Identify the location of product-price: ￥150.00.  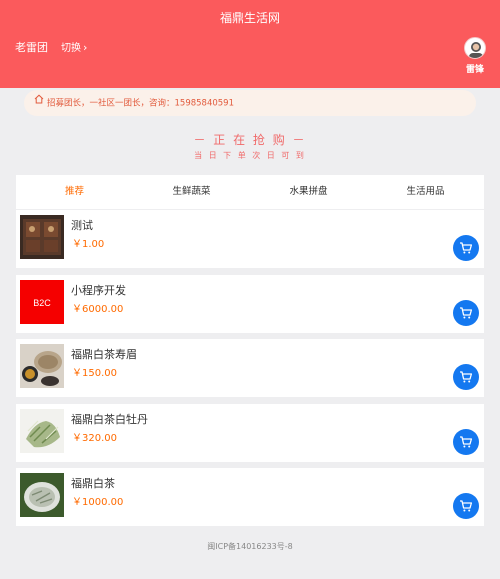
(94, 373).